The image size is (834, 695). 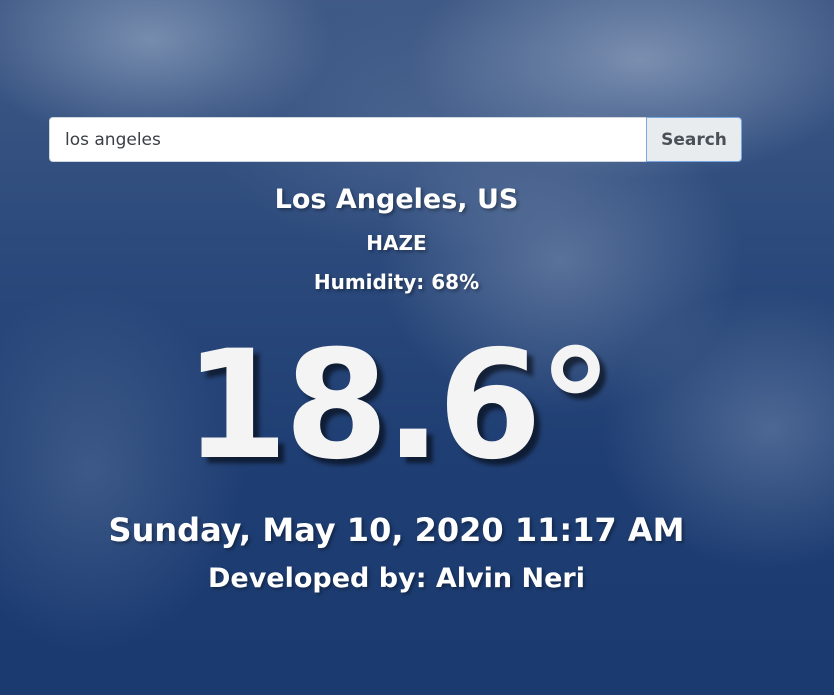 What do you see at coordinates (396, 243) in the screenshot?
I see `weather-condition: HAZE` at bounding box center [396, 243].